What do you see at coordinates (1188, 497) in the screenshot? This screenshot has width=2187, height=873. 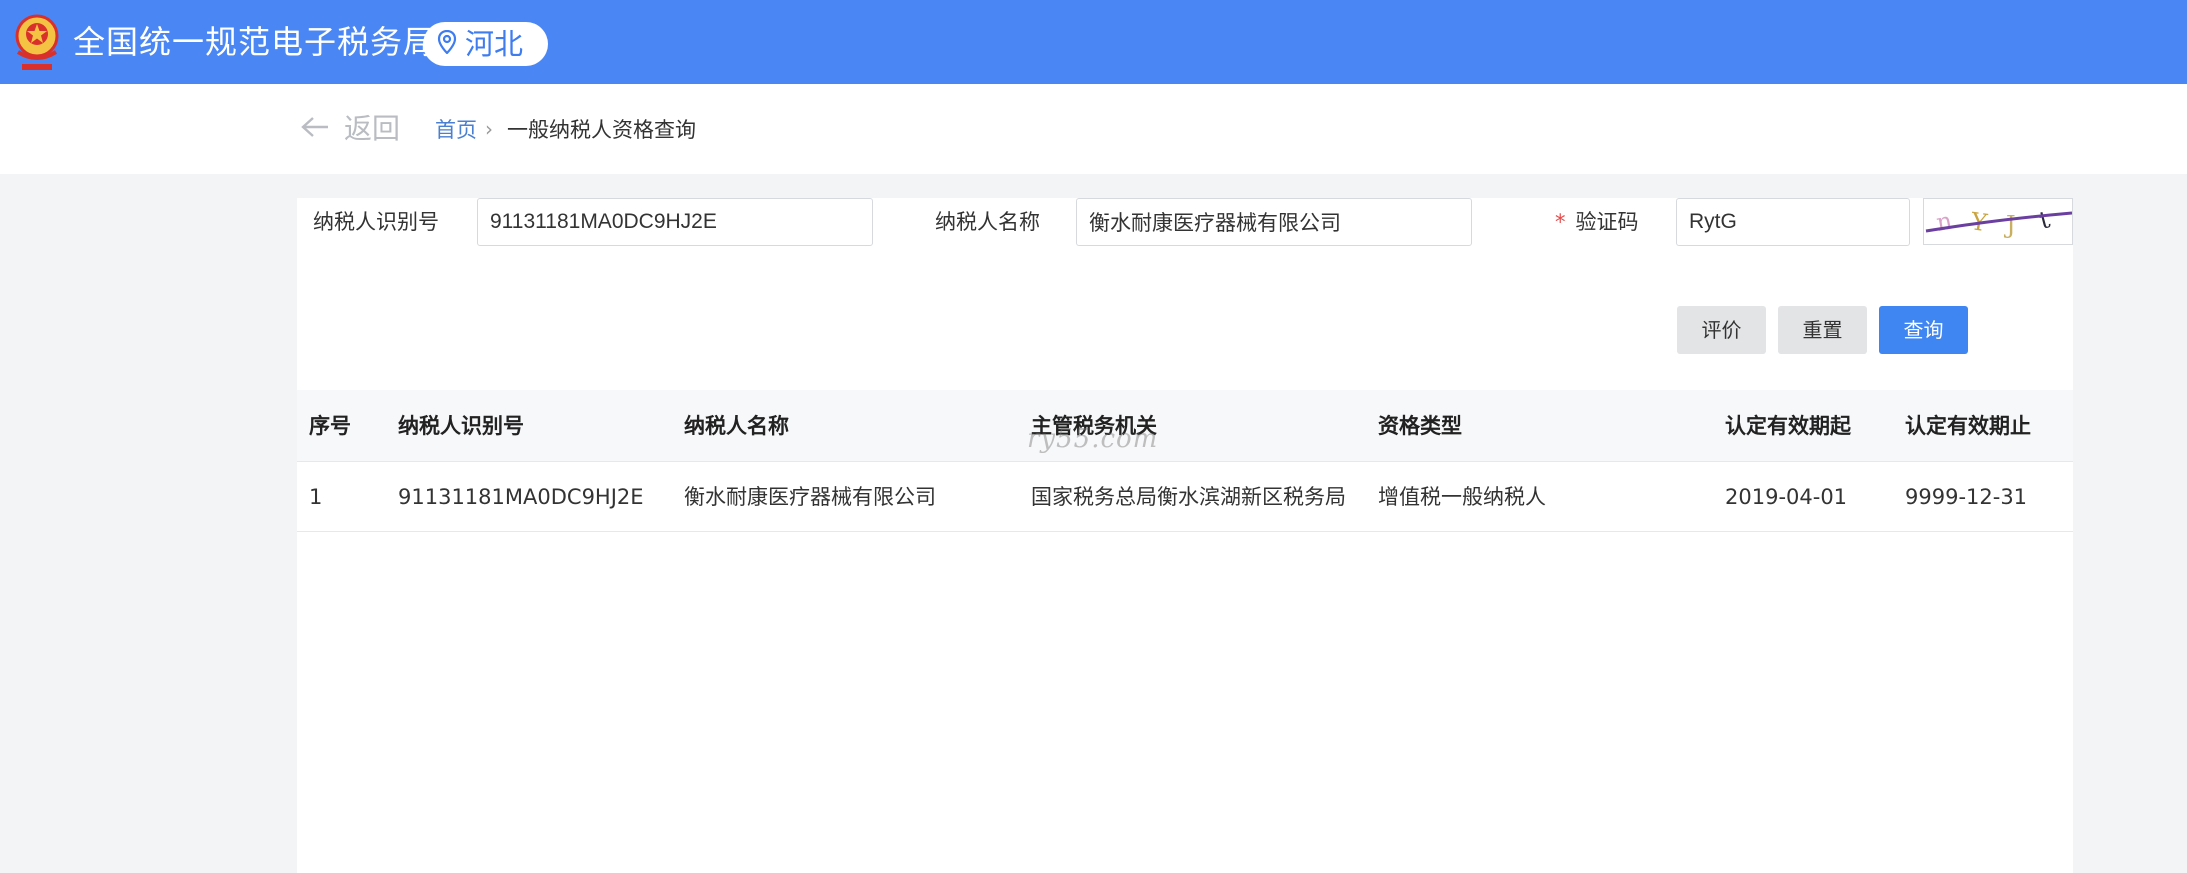 I see `table-cell: 国家税务总局衡水滨湖新区税务局` at bounding box center [1188, 497].